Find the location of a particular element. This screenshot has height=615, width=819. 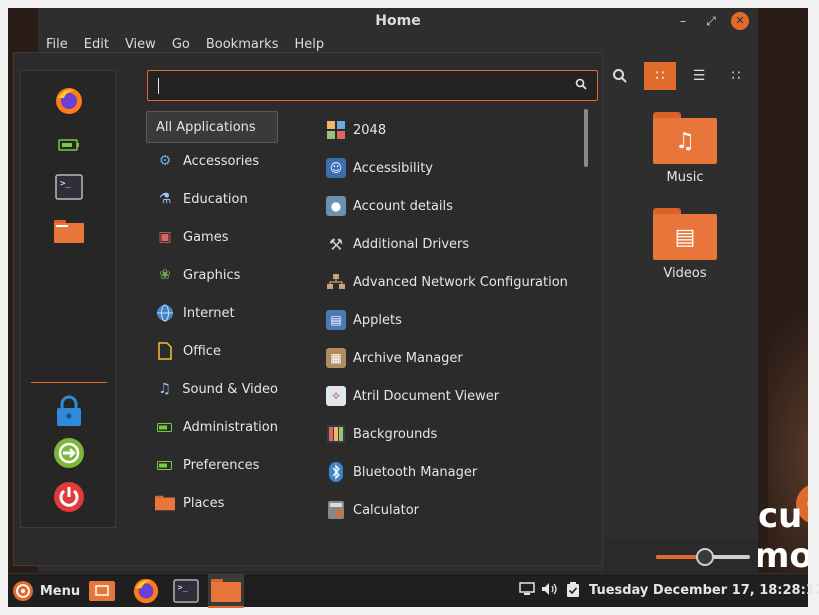

search-box is located at coordinates (372, 85).